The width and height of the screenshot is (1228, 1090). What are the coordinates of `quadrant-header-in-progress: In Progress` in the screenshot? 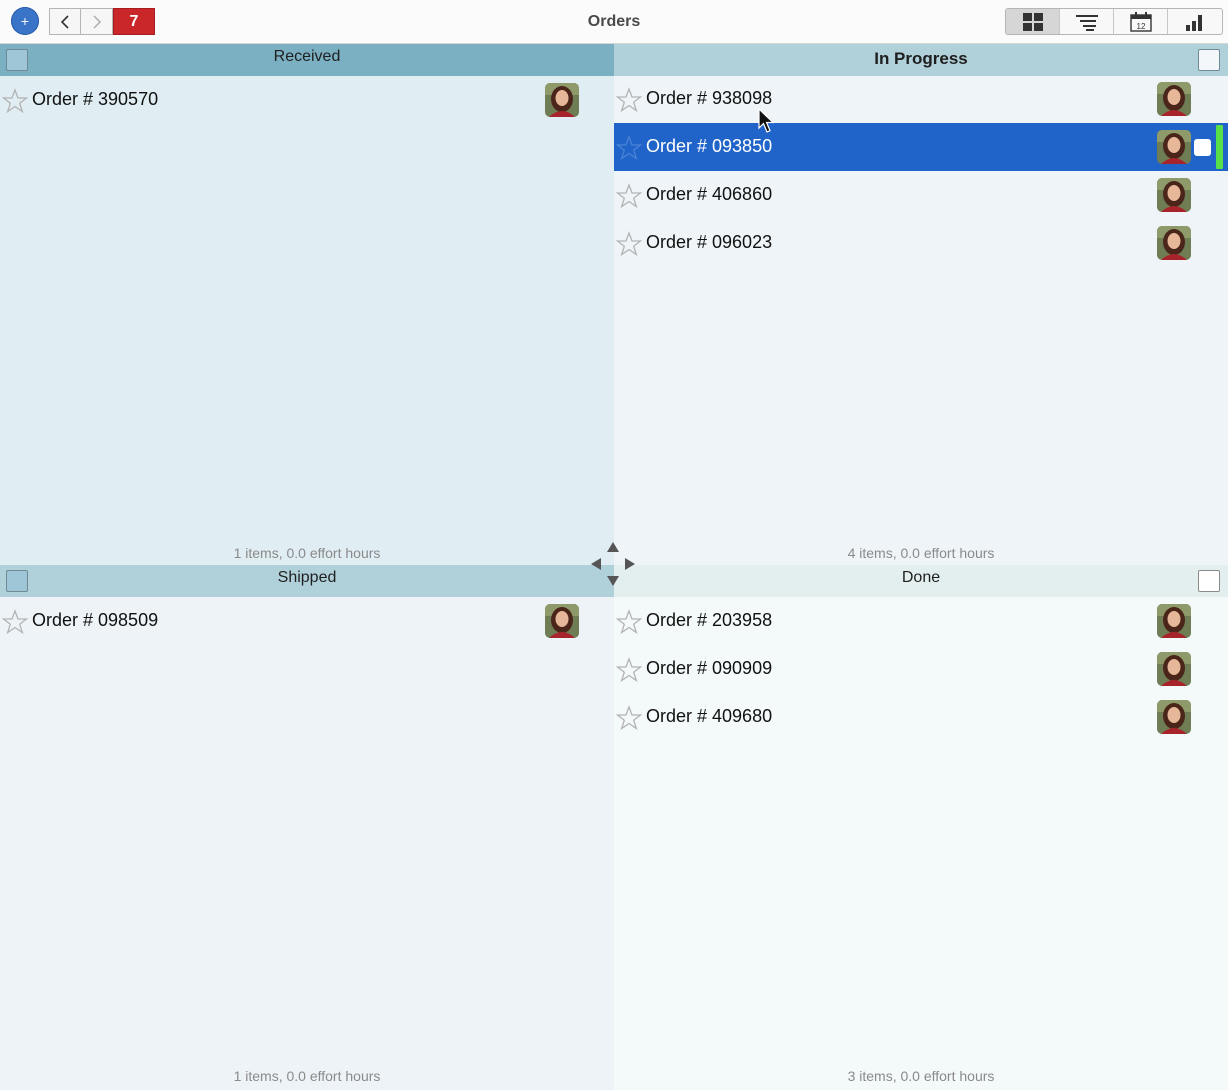 It's located at (921, 60).